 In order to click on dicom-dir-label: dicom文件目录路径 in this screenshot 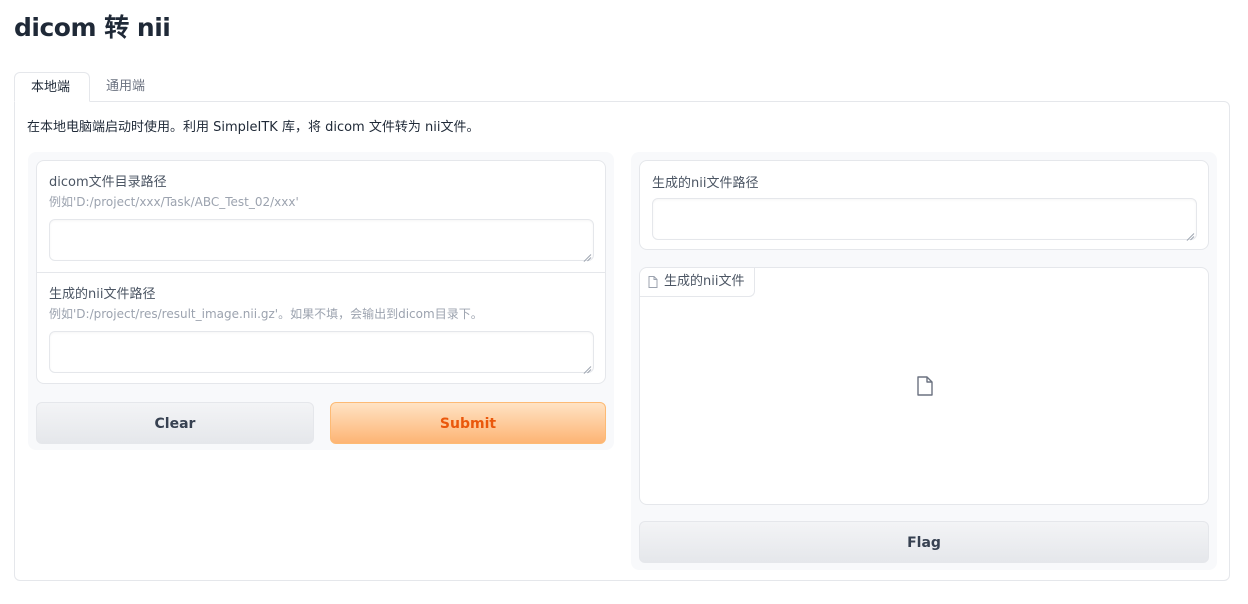, I will do `click(108, 182)`.